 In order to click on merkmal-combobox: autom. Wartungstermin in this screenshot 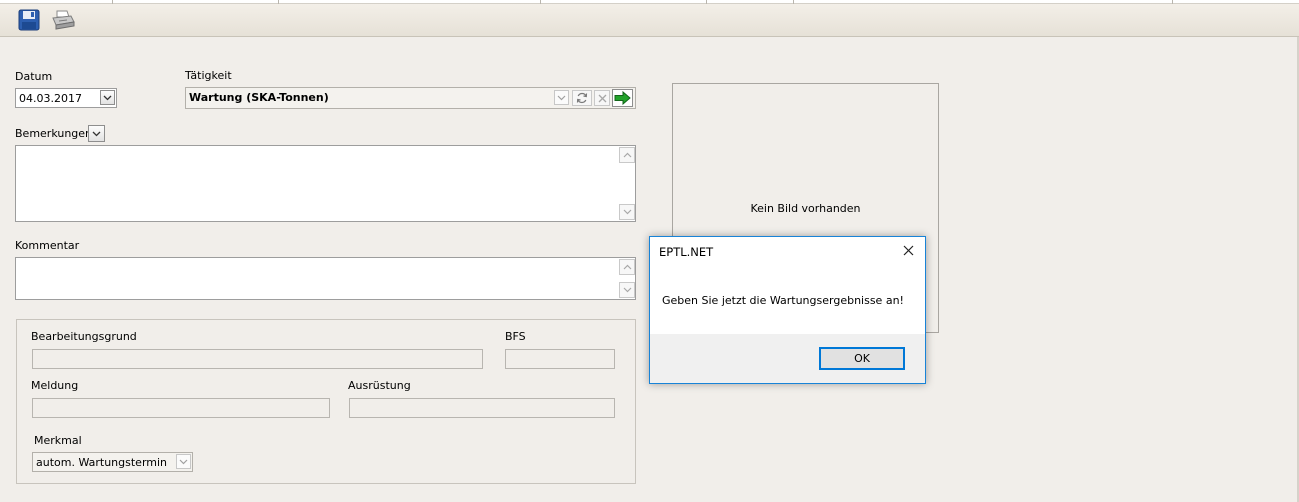, I will do `click(112, 462)`.